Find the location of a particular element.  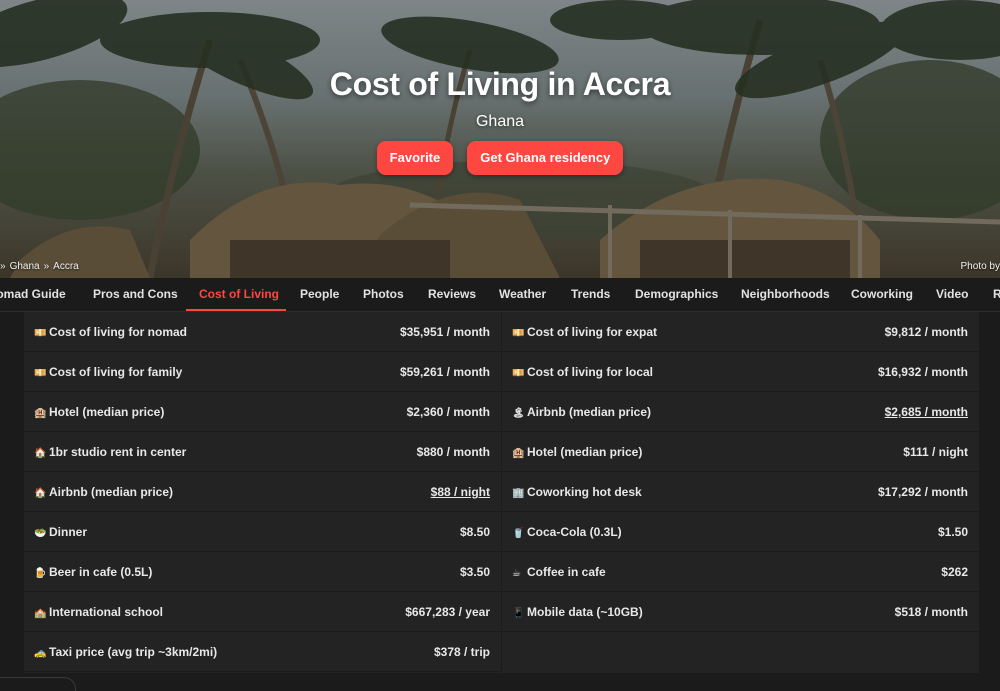

cost-label: 🏫 International school is located at coordinates (98, 613).